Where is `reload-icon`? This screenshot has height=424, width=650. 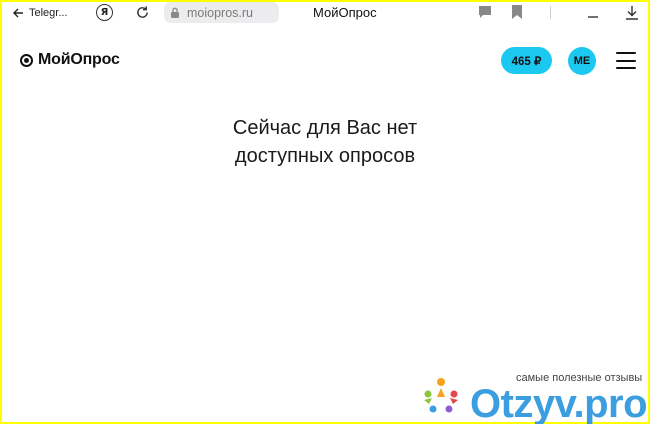 reload-icon is located at coordinates (142, 12).